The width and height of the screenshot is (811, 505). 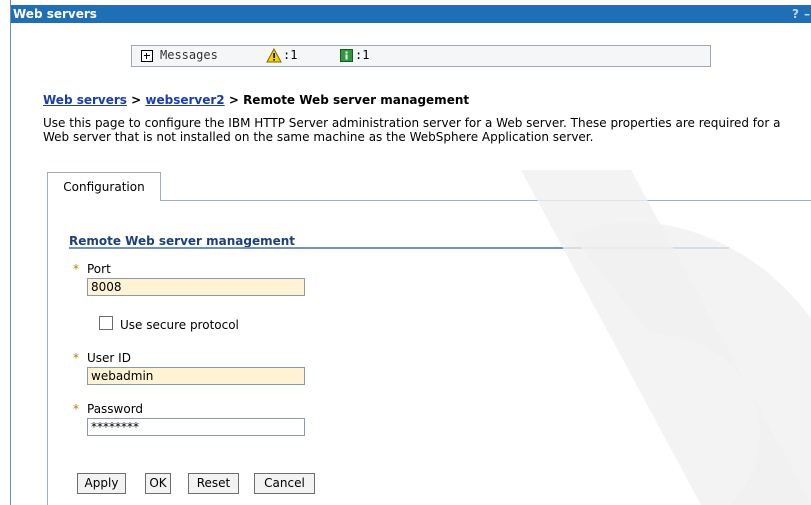 What do you see at coordinates (284, 483) in the screenshot?
I see `cancel-button: Cancel` at bounding box center [284, 483].